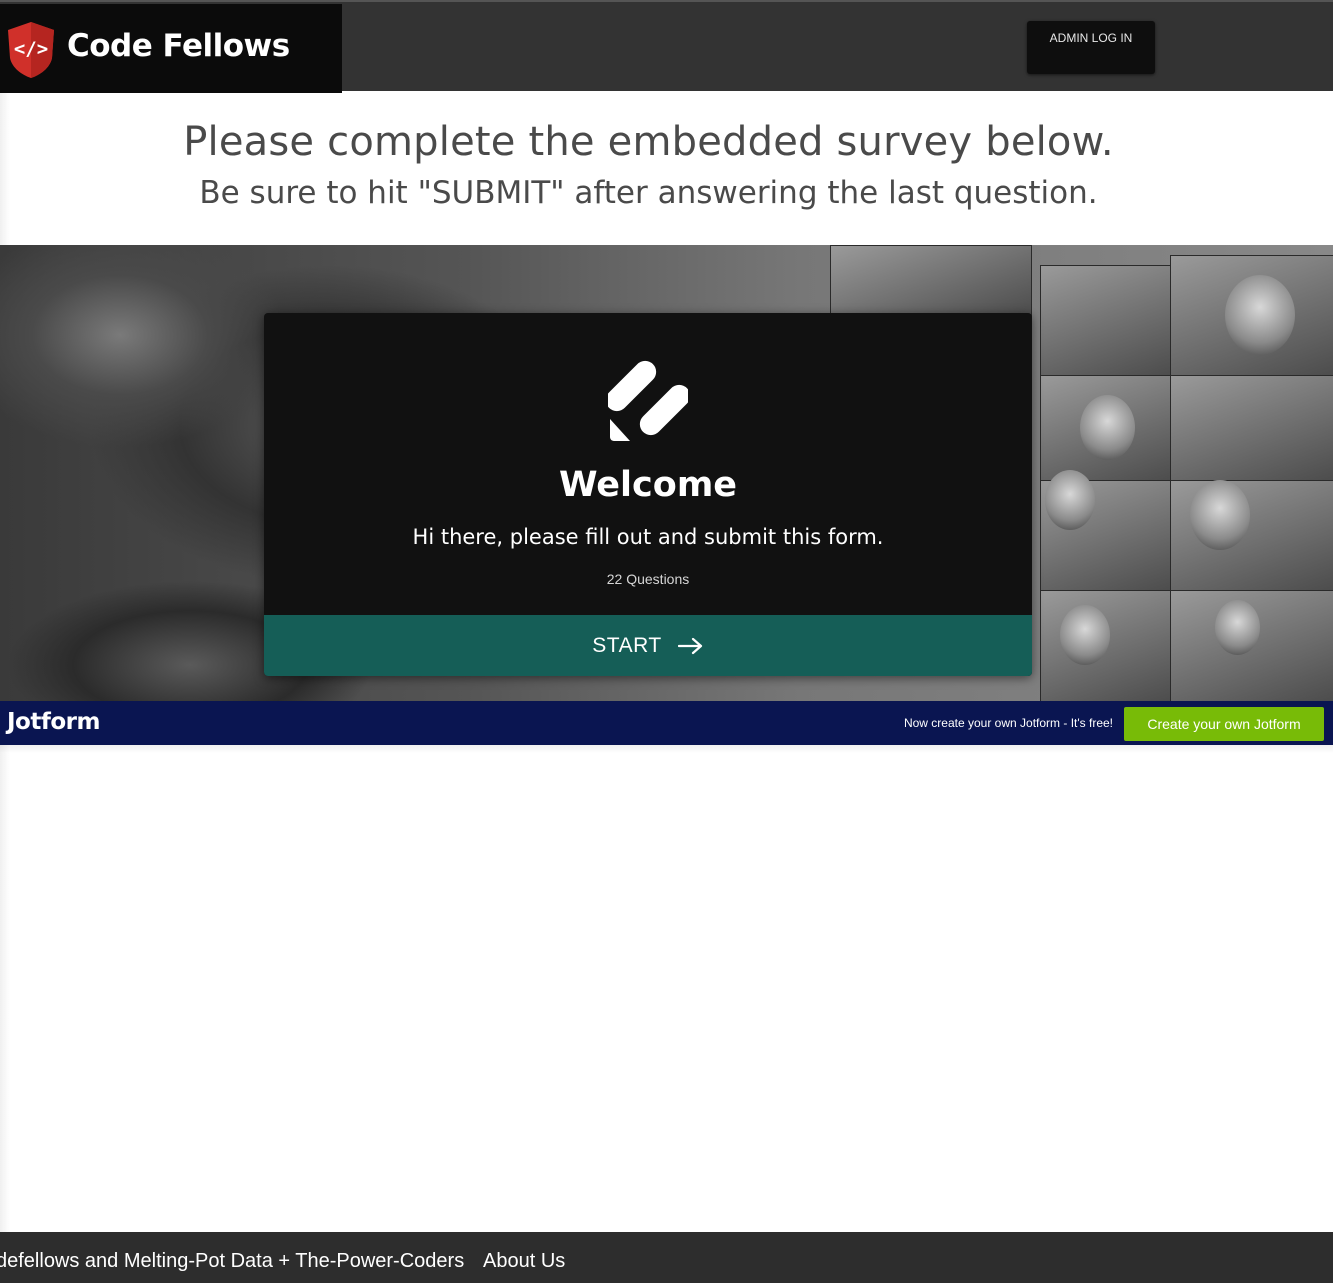  What do you see at coordinates (648, 485) in the screenshot?
I see `welcome-title: Welcome` at bounding box center [648, 485].